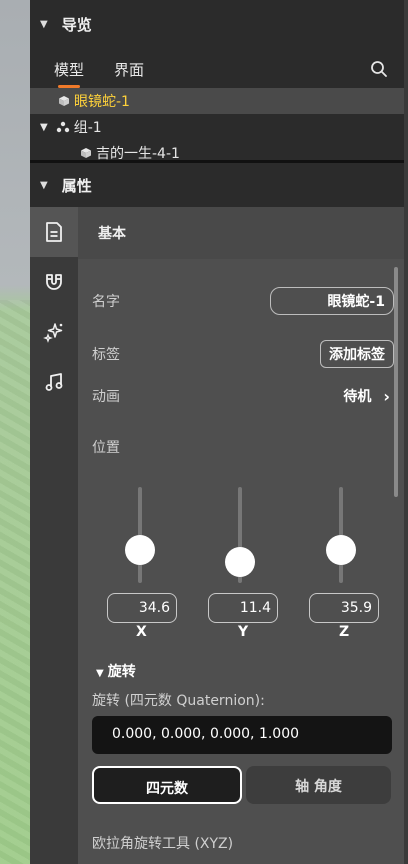 This screenshot has width=408, height=864. I want to click on sidebar-item-basic, so click(54, 232).